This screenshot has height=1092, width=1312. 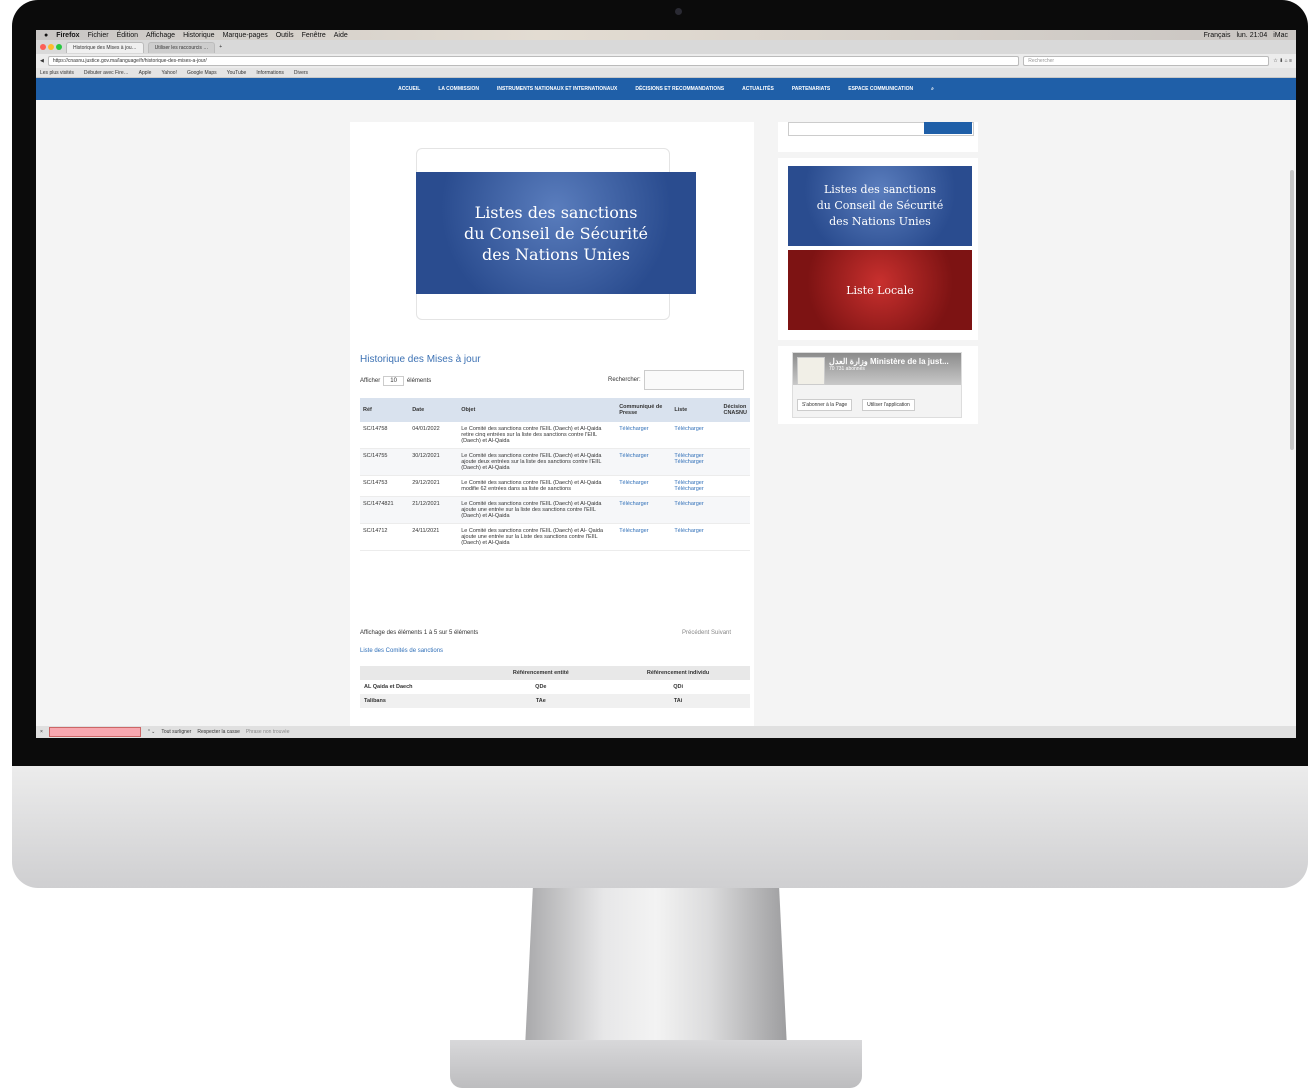 What do you see at coordinates (385, 510) in the screenshot?
I see `cell-ref: SC/1474821` at bounding box center [385, 510].